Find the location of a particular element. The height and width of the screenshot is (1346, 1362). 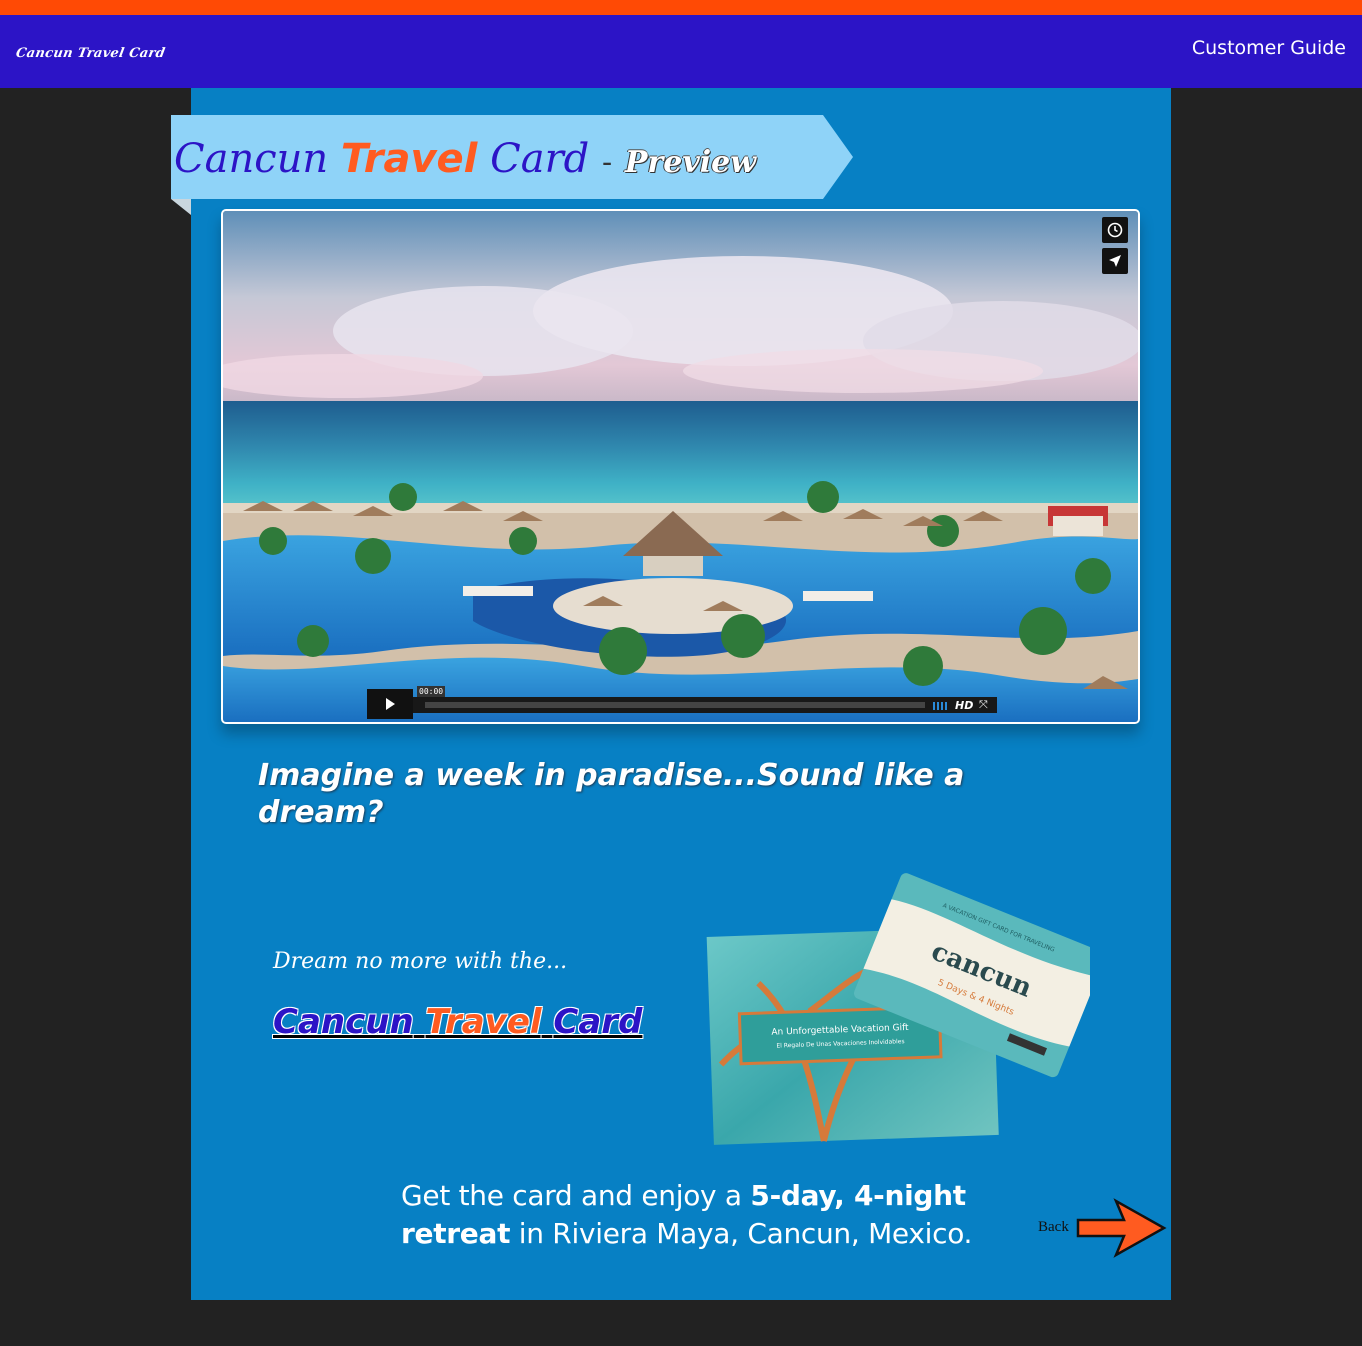

back-link: Back is located at coordinates (1103, 1228).